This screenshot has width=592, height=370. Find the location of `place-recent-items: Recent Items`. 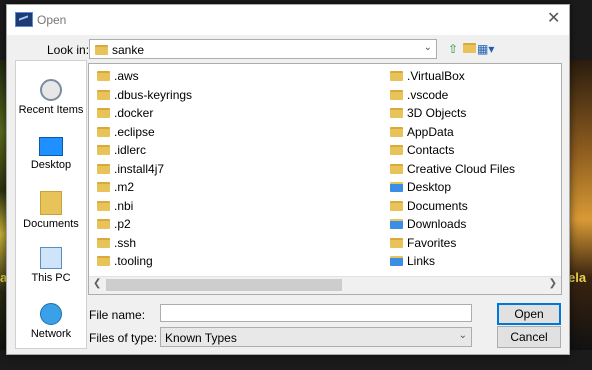

place-recent-items: Recent Items is located at coordinates (51, 97).